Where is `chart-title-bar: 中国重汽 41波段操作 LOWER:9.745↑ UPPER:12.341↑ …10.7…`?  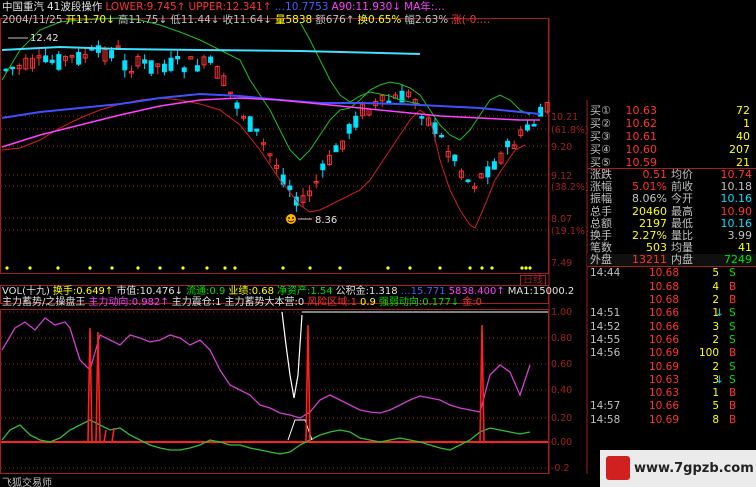 chart-title-bar: 中国重汽 41波段操作 LOWER:9.745↑ UPPER:12.341↑ …10.7… is located at coordinates (225, 7).